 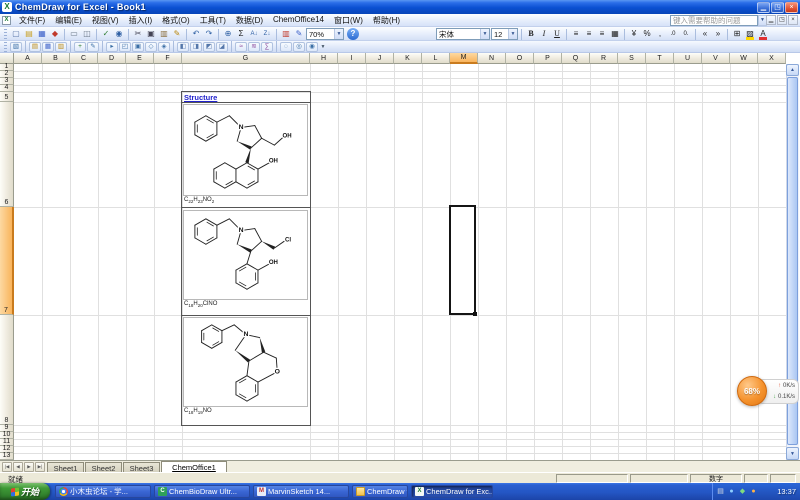 I want to click on column-header-d: D, so click(x=112, y=58).